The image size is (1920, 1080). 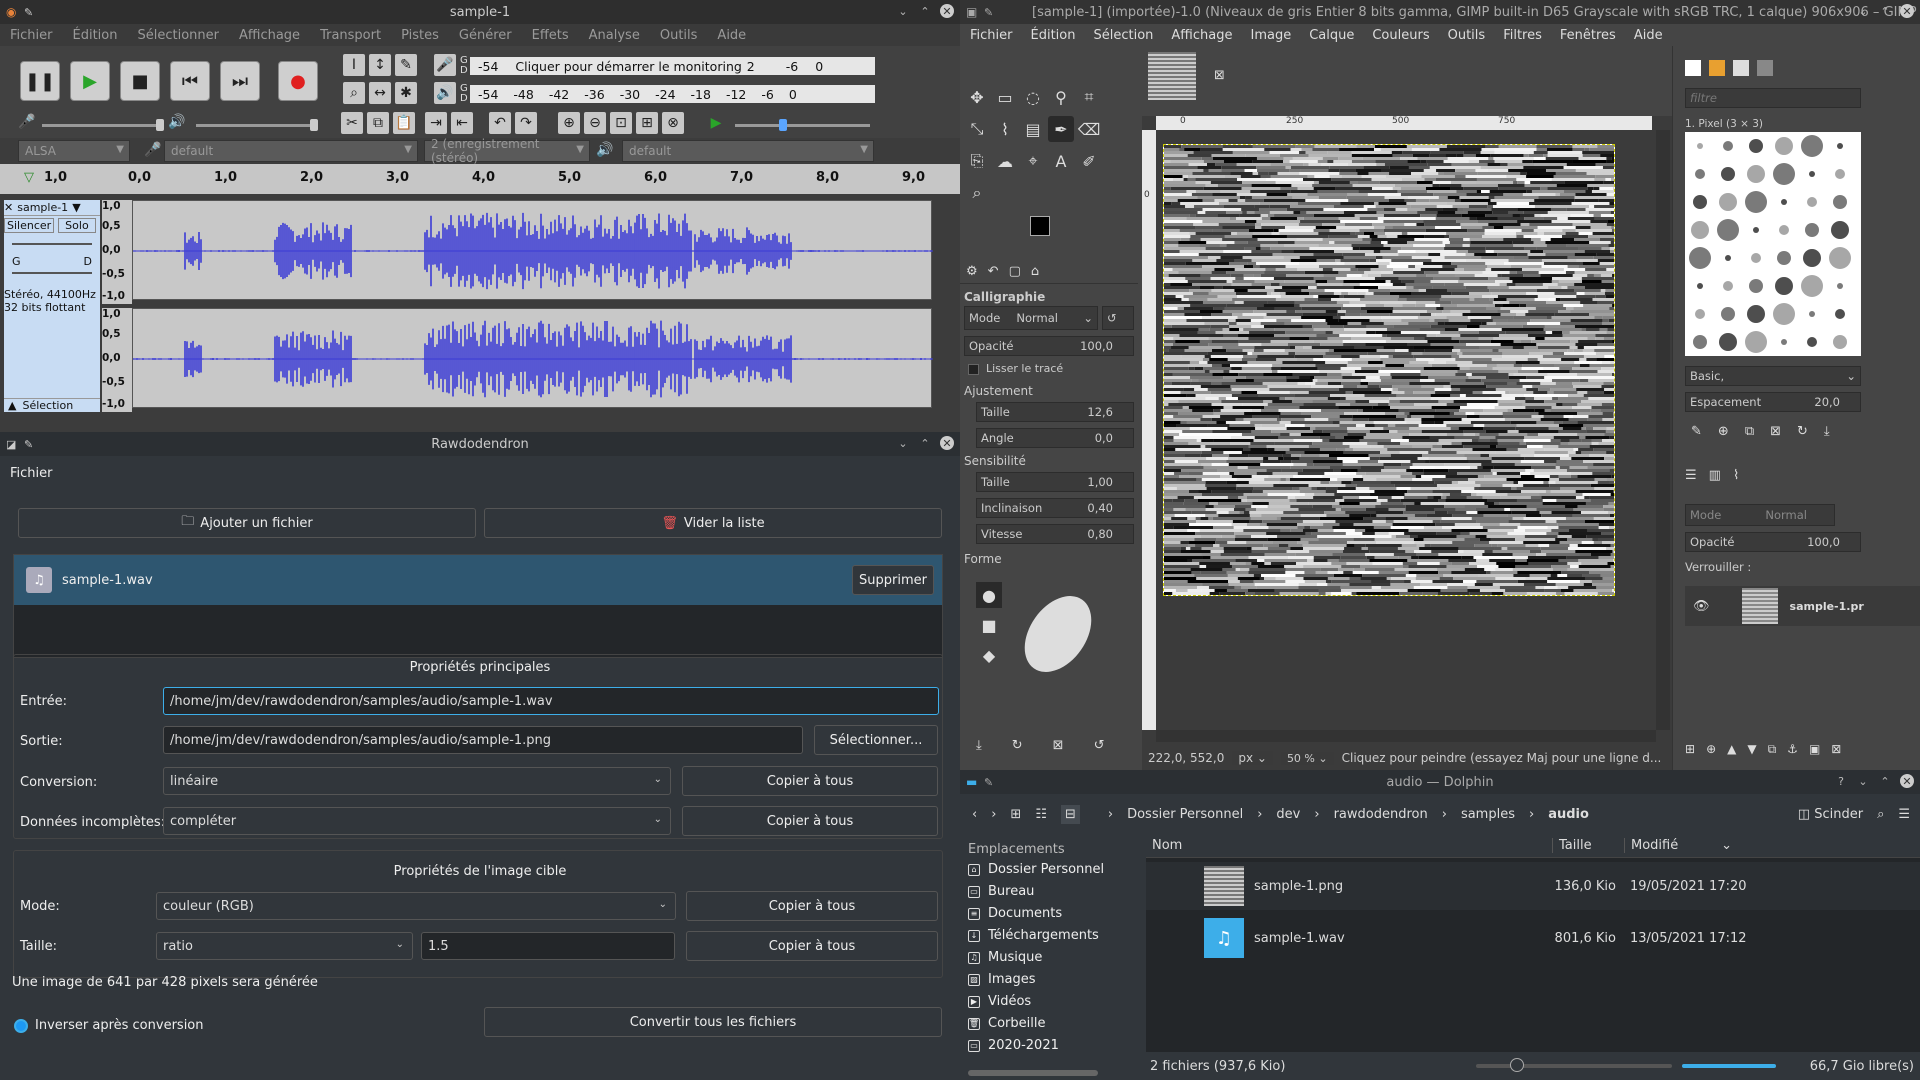 What do you see at coordinates (1772, 749) in the screenshot?
I see `duplicate-layer-icon: ⧉` at bounding box center [1772, 749].